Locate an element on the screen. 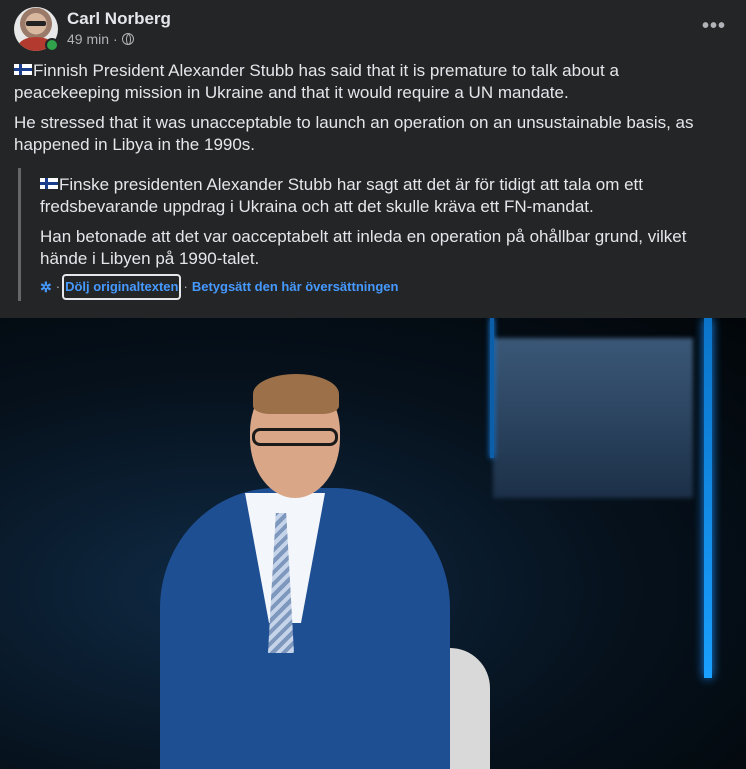 This screenshot has height=769, width=746. globe-icon is located at coordinates (127, 39).